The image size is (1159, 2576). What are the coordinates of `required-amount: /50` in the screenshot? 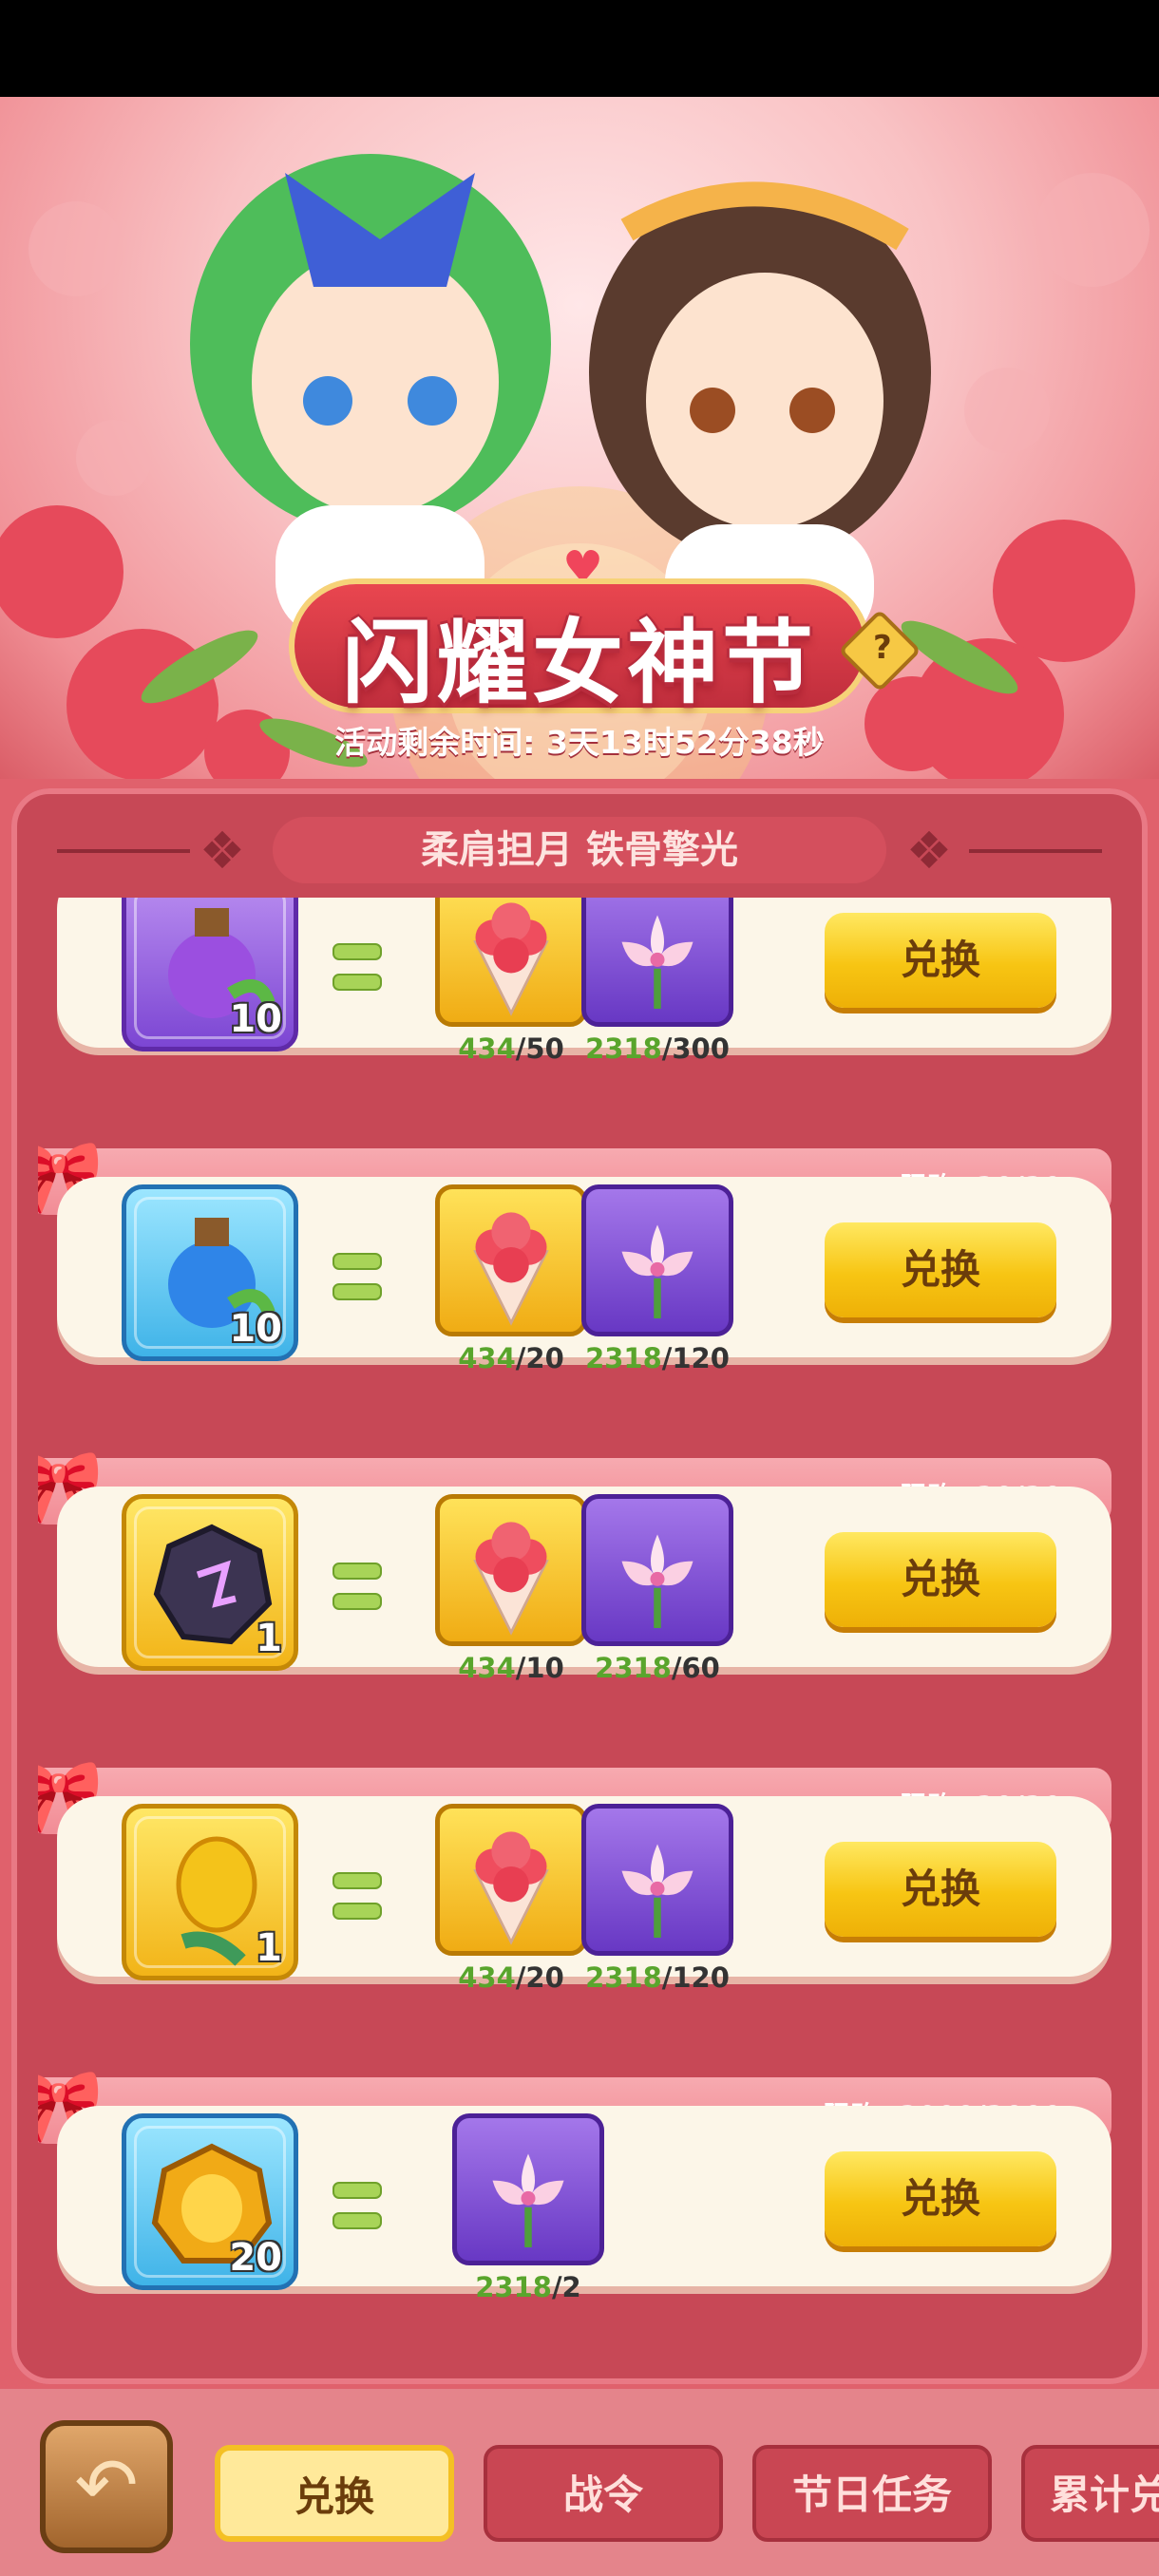 It's located at (539, 1048).